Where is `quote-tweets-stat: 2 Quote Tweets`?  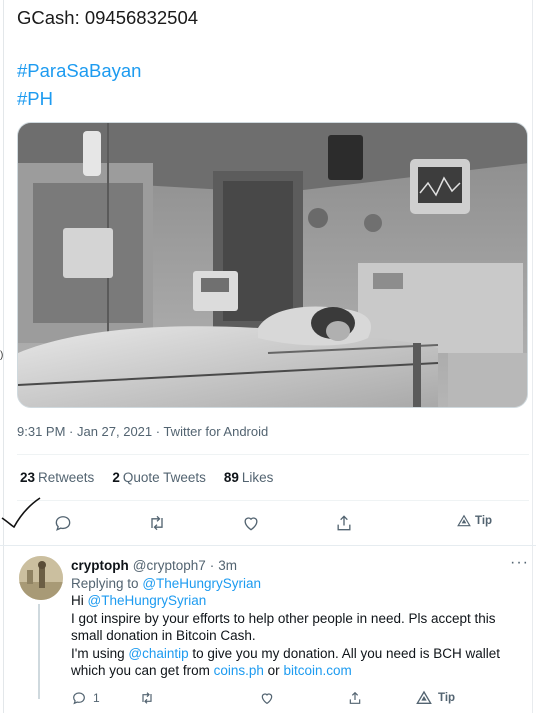 quote-tweets-stat: 2 Quote Tweets is located at coordinates (159, 478).